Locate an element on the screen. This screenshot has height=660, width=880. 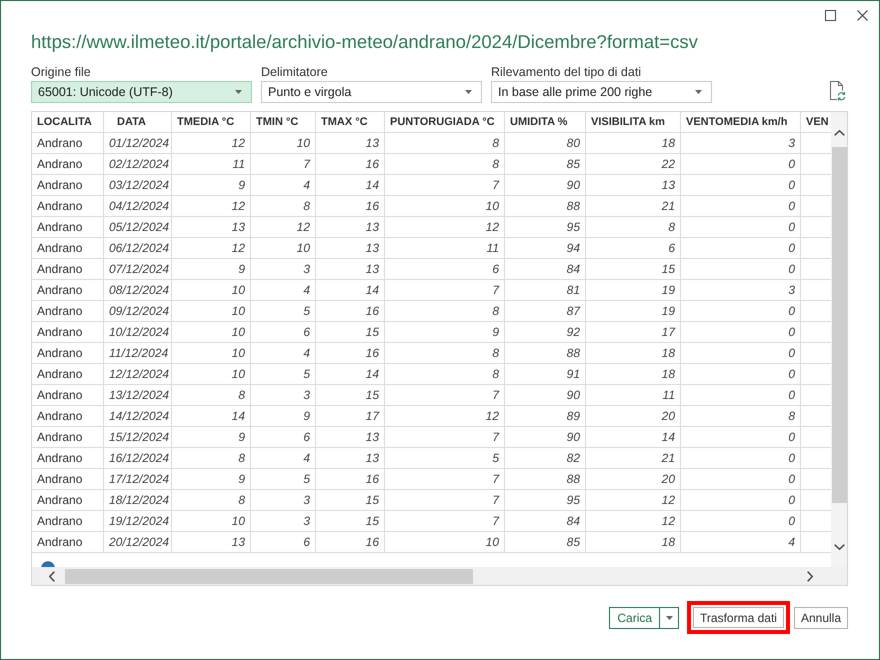
table-cell: 06/12/2024 is located at coordinates (138, 248).